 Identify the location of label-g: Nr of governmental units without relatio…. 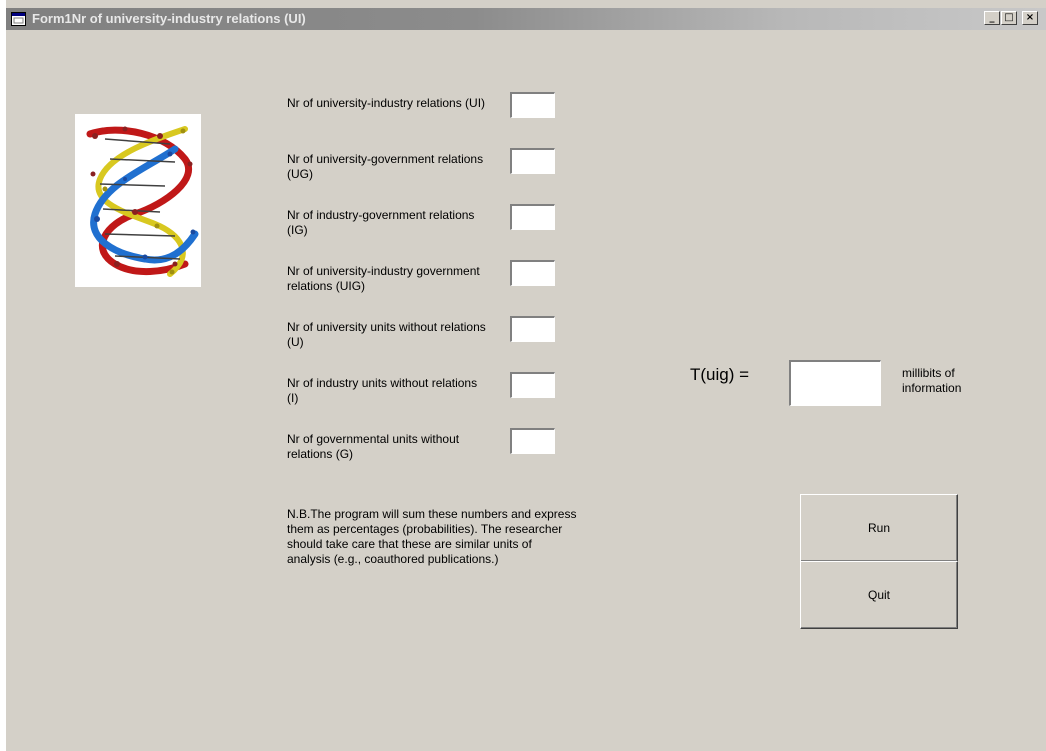
(373, 446).